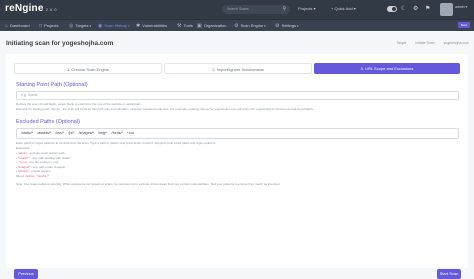 The height and width of the screenshot is (279, 474). What do you see at coordinates (41, 166) in the screenshot?
I see `example-line: • /images/* - any path under /images/` at bounding box center [41, 166].